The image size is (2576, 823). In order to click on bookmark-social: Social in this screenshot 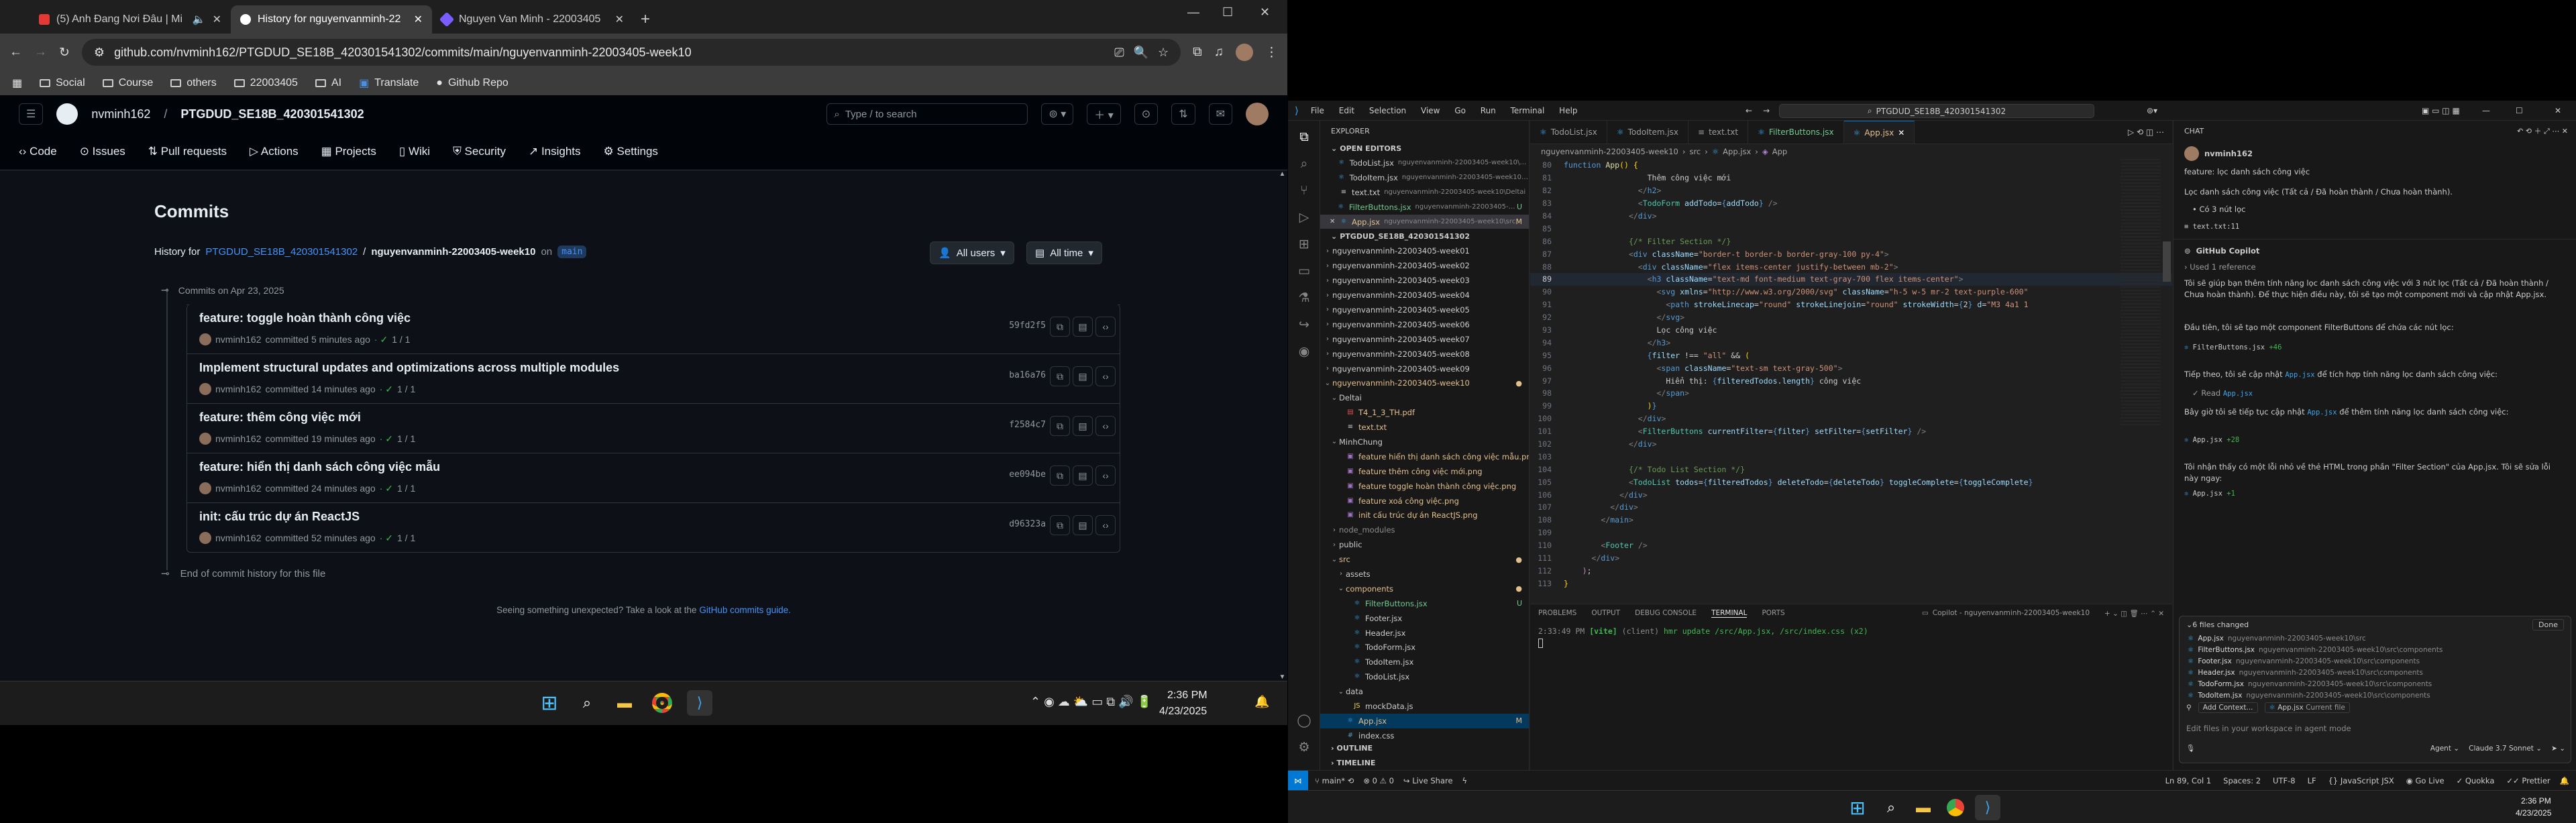, I will do `click(62, 83)`.